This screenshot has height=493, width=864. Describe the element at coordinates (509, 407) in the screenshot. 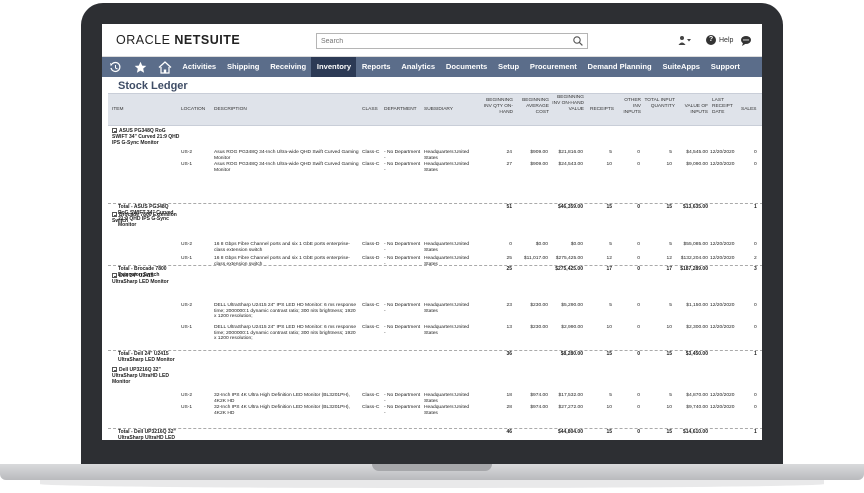

I see `cell-beg-qty: 28` at that location.